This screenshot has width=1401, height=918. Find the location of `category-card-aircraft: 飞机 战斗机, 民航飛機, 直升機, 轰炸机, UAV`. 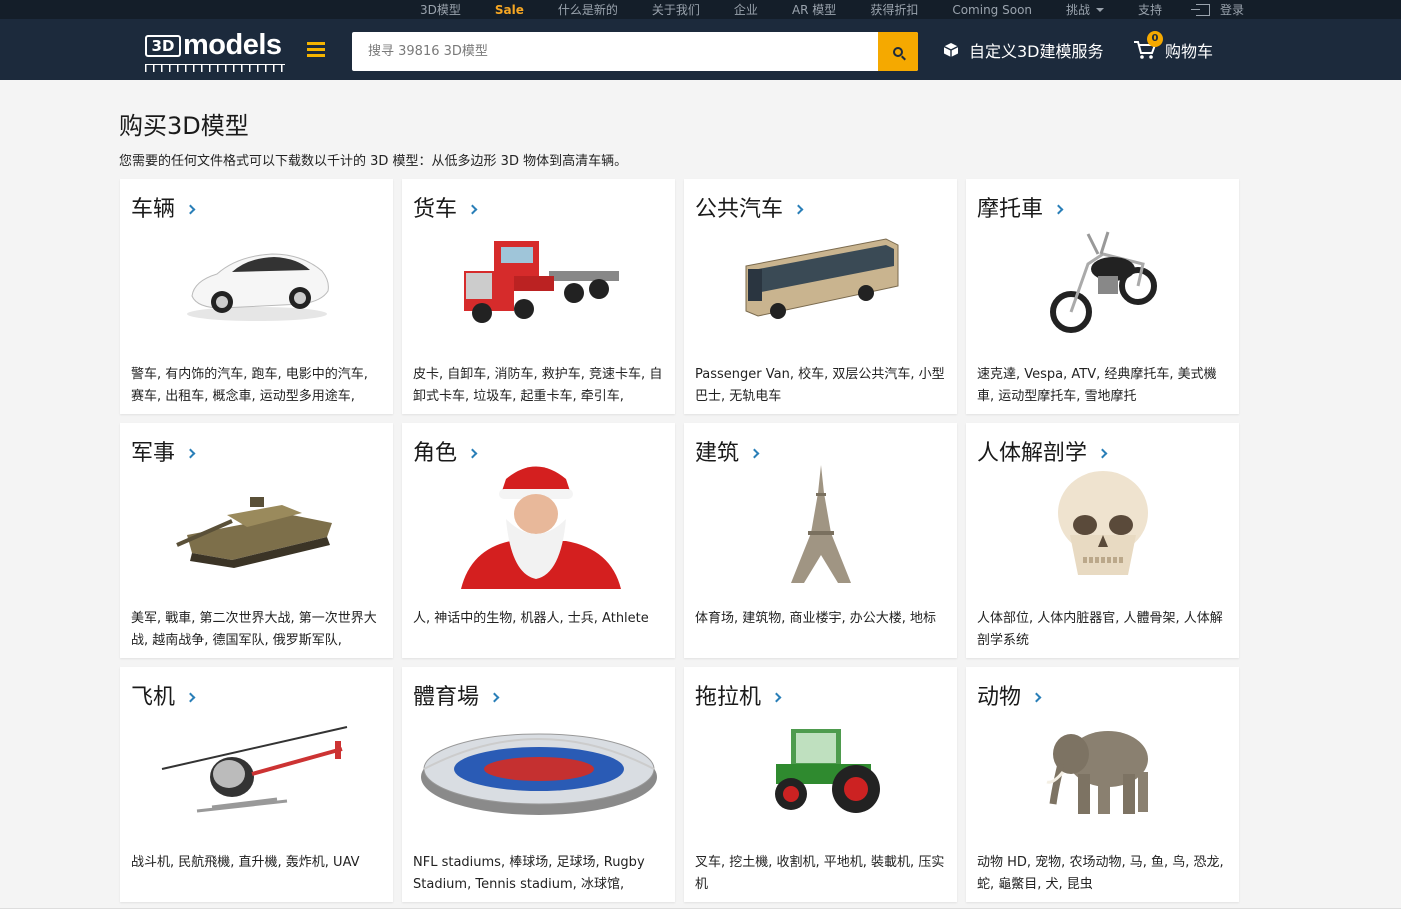

category-card-aircraft: 飞机 战斗机, 民航飛機, 直升機, 轰炸机, UAV is located at coordinates (256, 784).